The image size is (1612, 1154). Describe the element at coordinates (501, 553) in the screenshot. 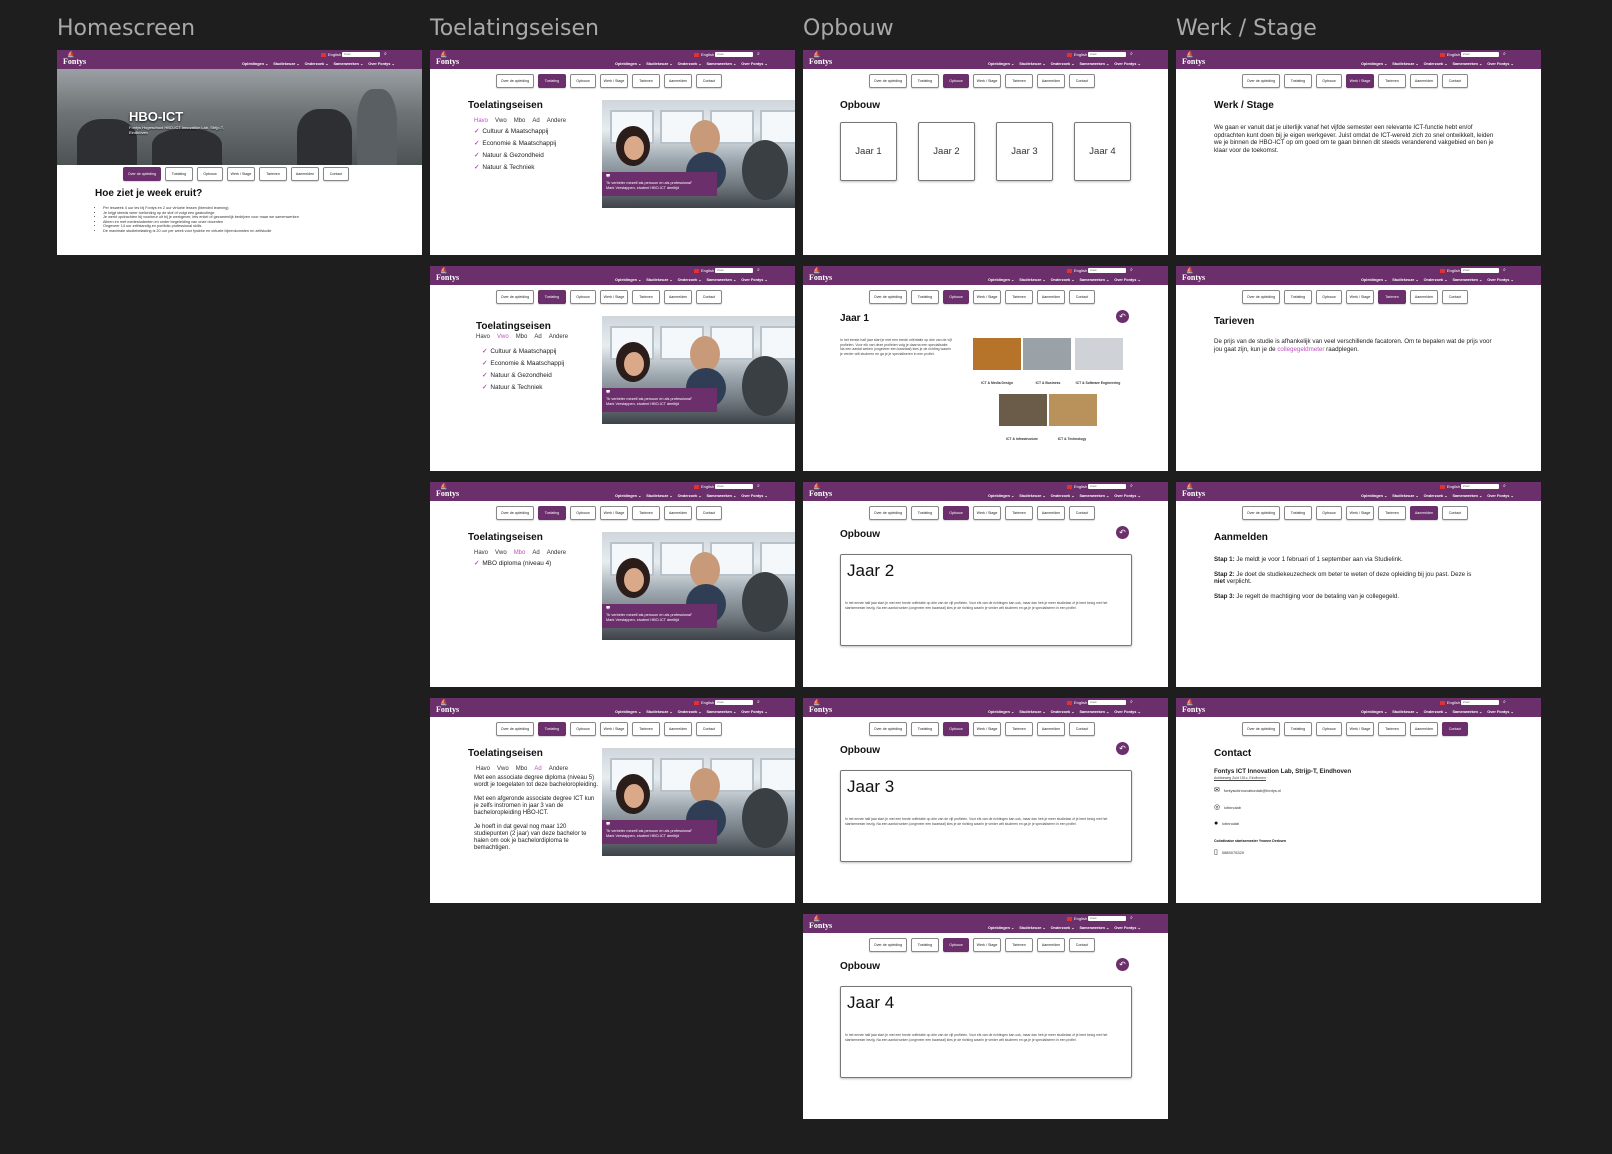

I see `level-option: Vwo` at that location.